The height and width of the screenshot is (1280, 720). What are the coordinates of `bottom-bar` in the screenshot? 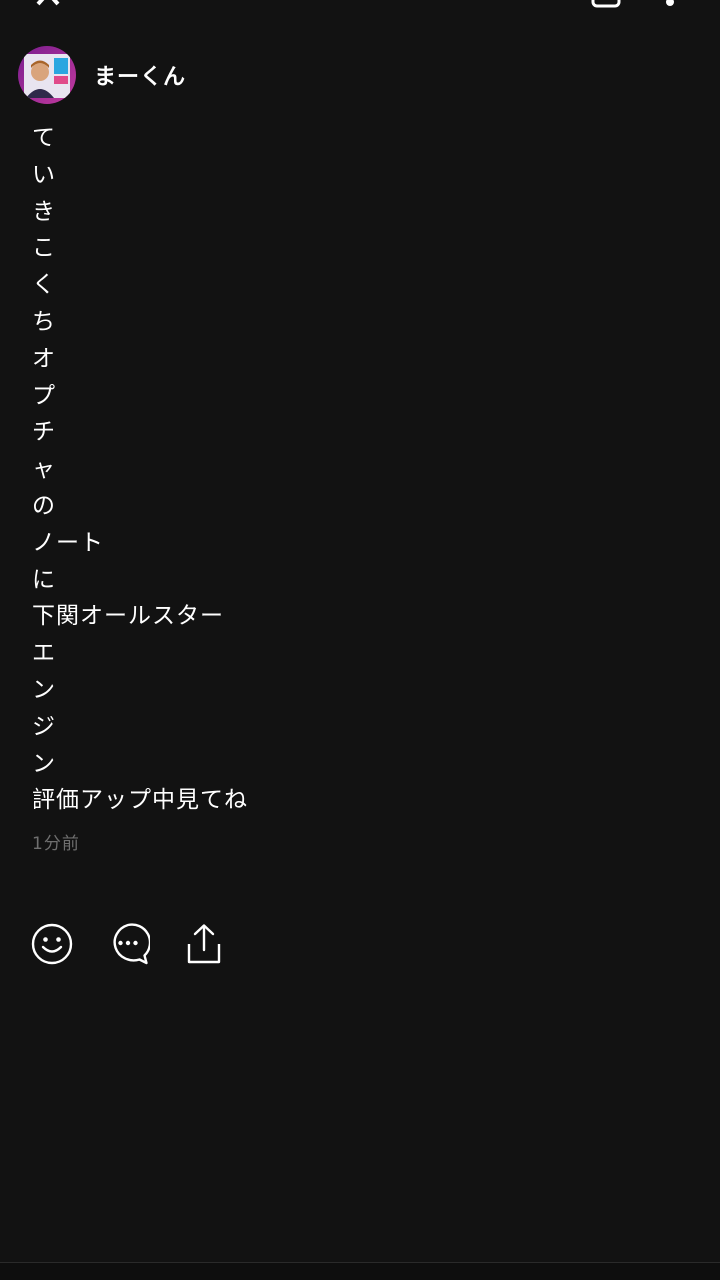 It's located at (360, 1271).